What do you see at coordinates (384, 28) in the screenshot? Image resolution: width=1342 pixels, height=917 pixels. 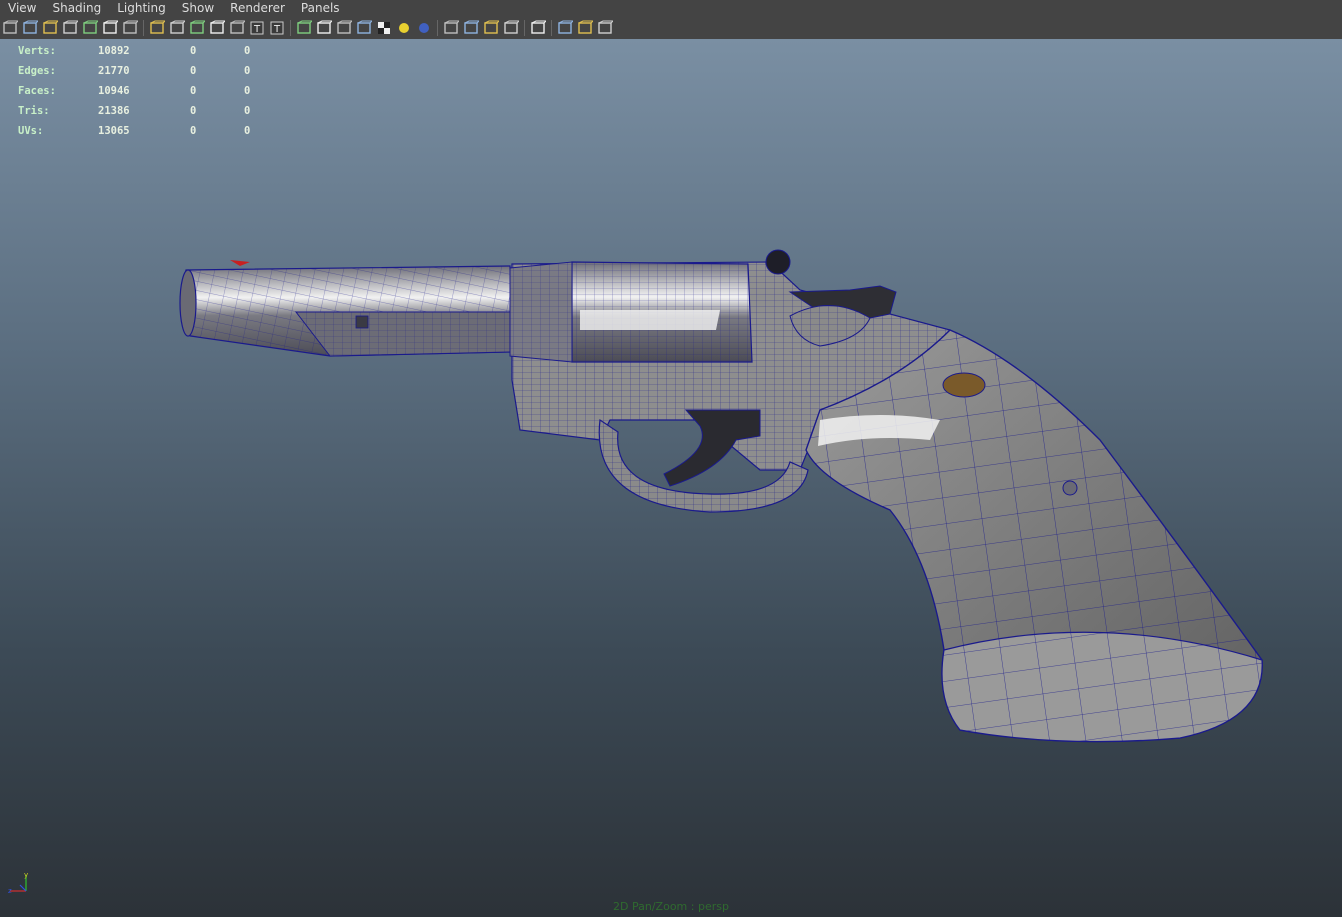 I see `checker-icon` at bounding box center [384, 28].